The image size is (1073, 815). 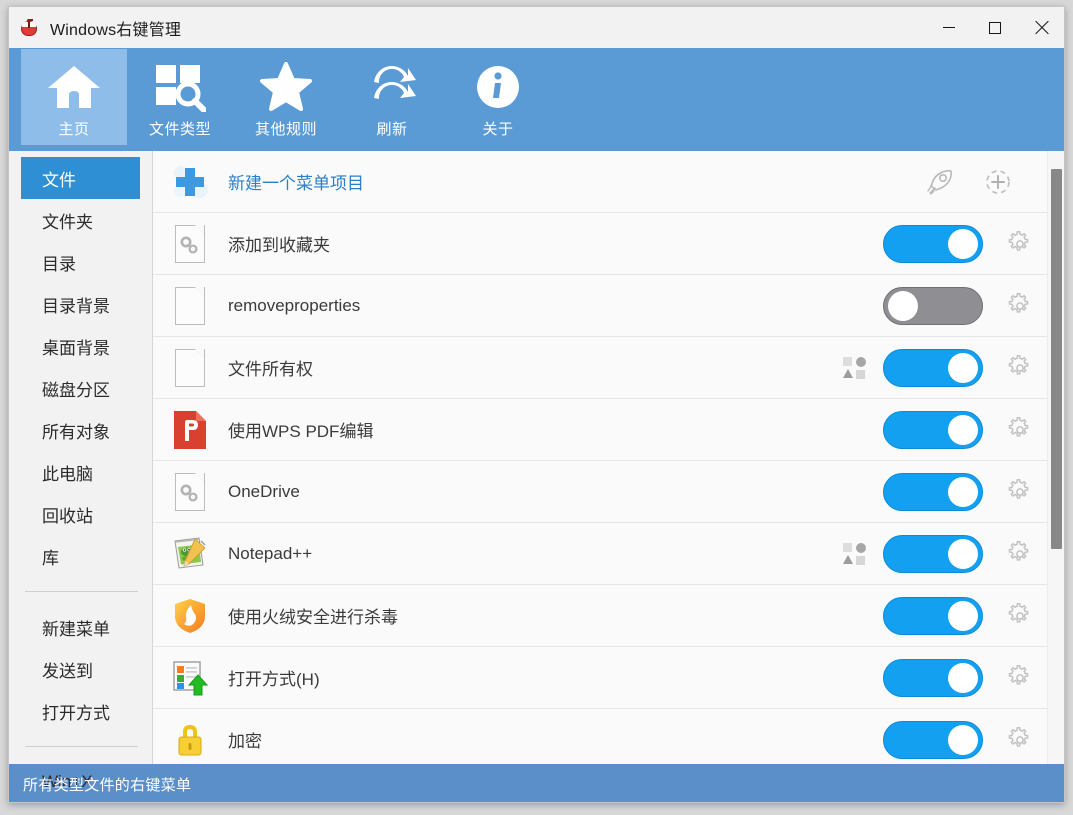 What do you see at coordinates (600, 368) in the screenshot?
I see `list-row: 文件所有权` at bounding box center [600, 368].